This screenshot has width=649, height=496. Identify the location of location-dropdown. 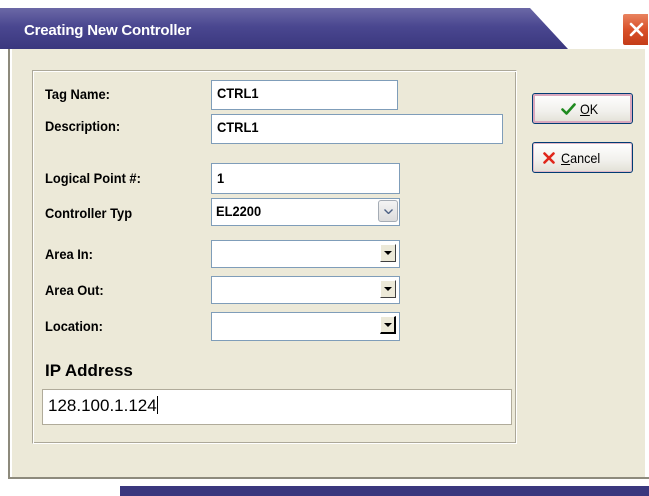
(305, 326).